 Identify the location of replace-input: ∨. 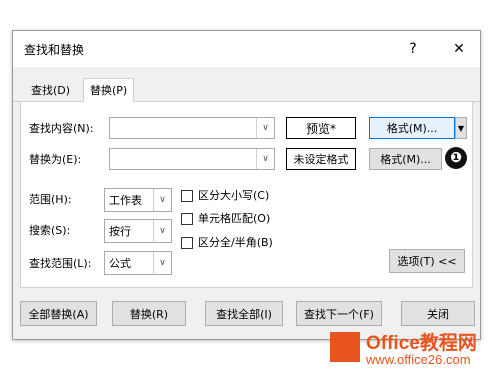
(192, 159).